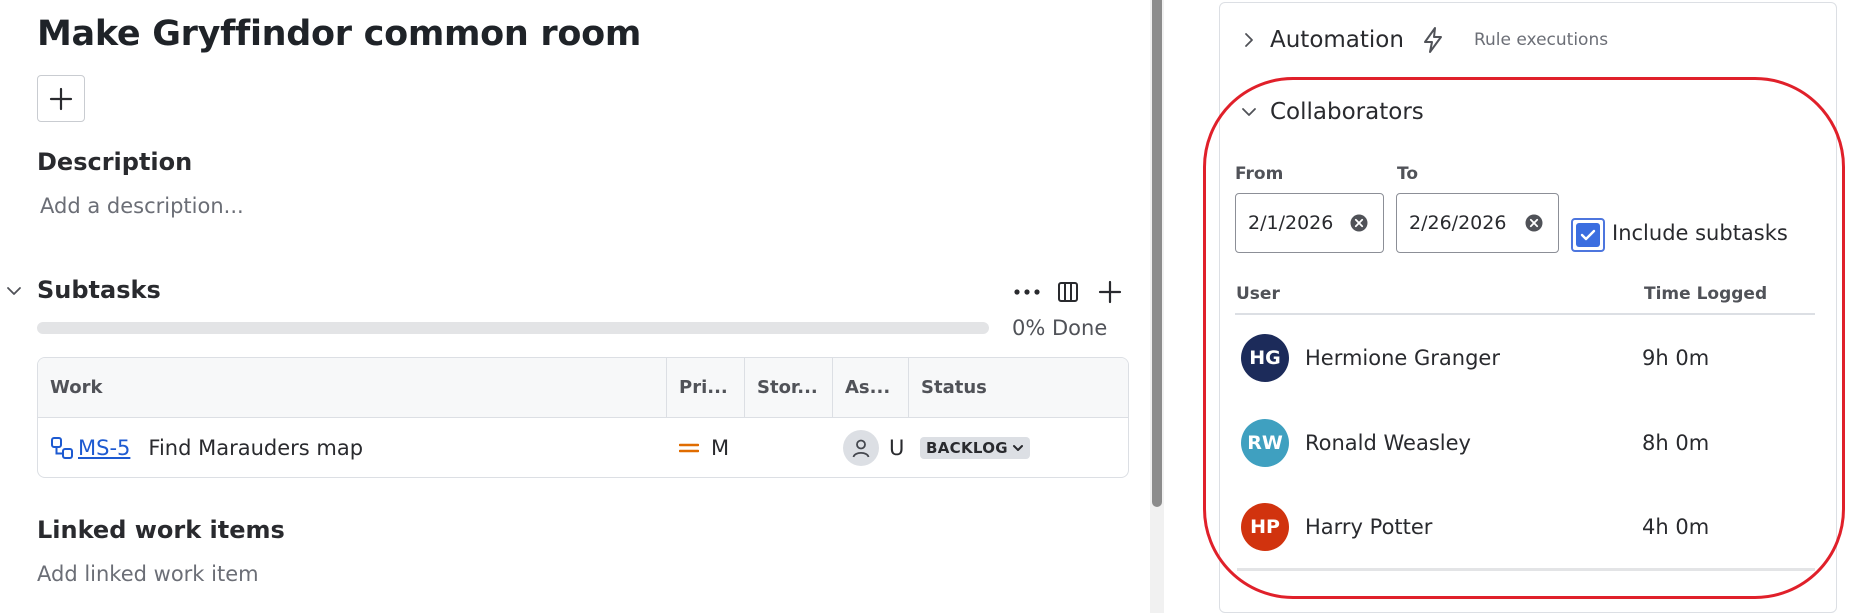 This screenshot has width=1857, height=613. I want to click on collaborator-row: RW Ronald Weasley 8h 0m, so click(1521, 443).